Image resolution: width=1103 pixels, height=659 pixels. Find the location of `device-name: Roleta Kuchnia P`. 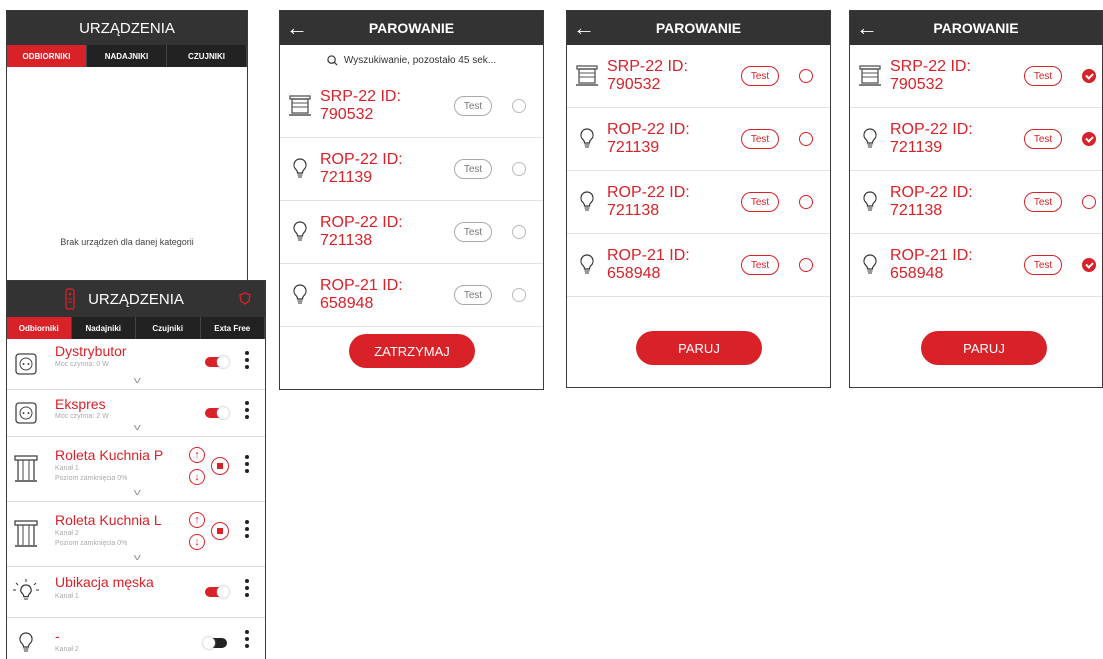

device-name: Roleta Kuchnia P is located at coordinates (109, 455).